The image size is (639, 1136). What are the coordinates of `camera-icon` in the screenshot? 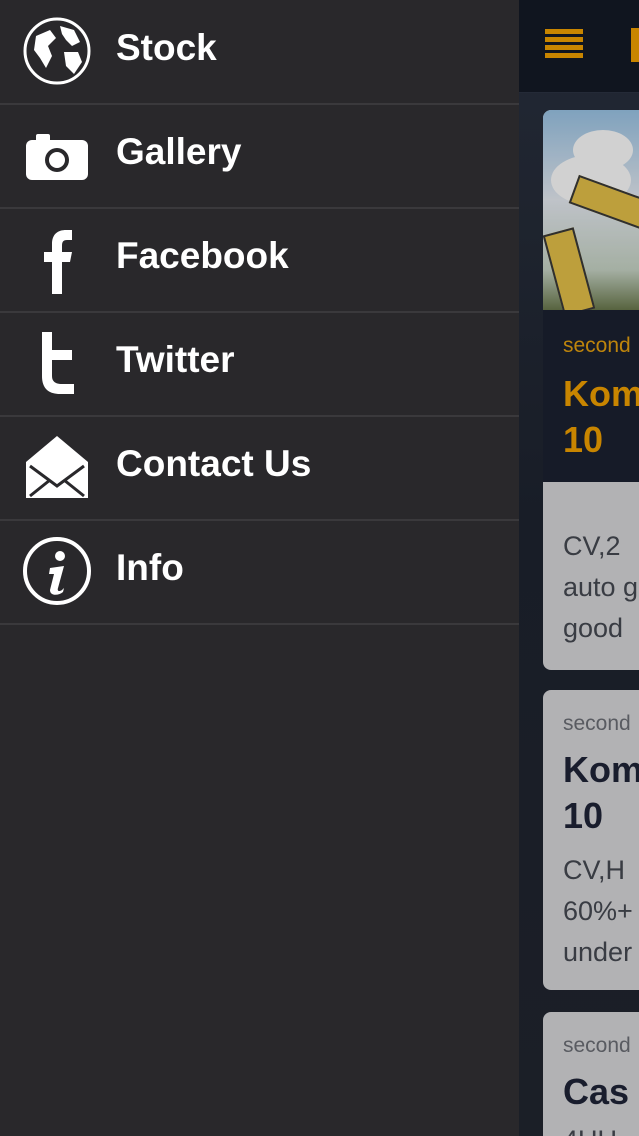 It's located at (57, 155).